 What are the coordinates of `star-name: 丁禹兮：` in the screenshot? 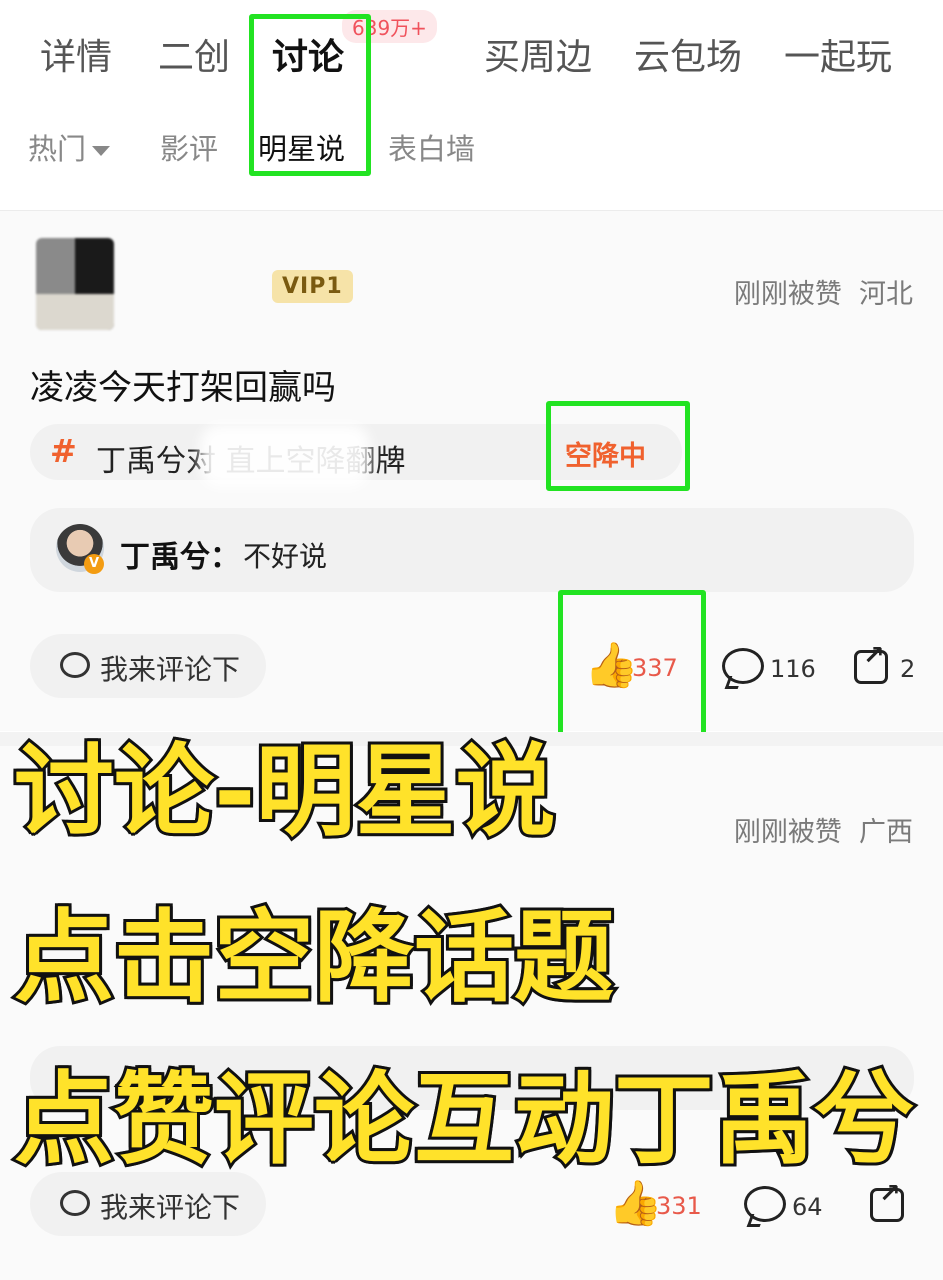 It's located at (180, 554).